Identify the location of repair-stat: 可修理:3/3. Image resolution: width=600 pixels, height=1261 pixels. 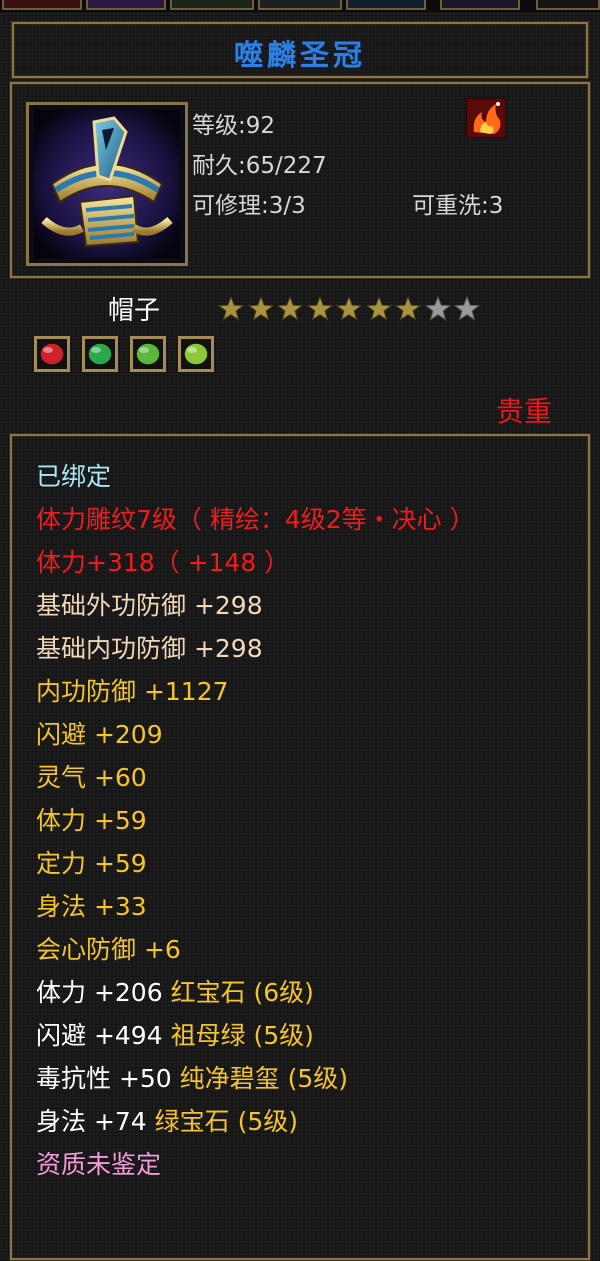
(249, 206).